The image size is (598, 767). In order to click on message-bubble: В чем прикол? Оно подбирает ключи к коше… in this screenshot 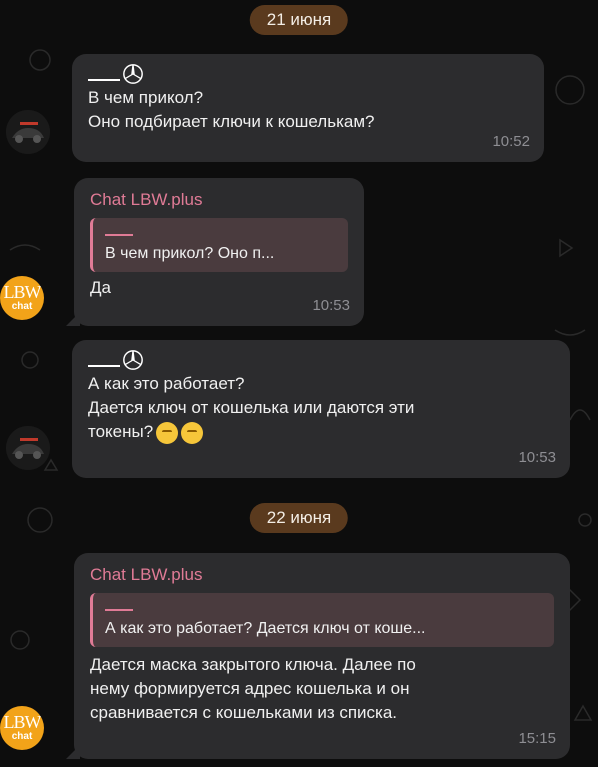, I will do `click(308, 108)`.